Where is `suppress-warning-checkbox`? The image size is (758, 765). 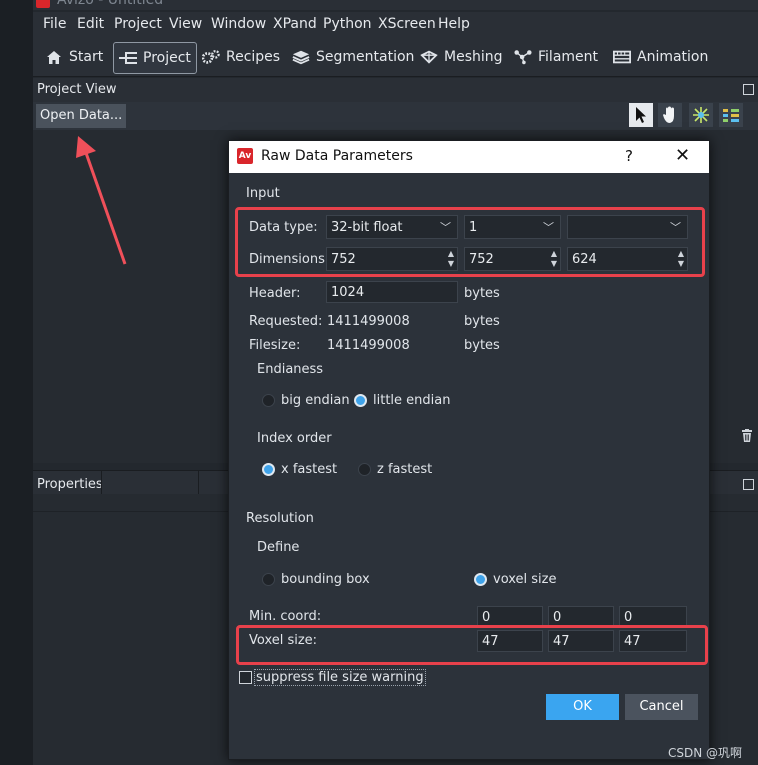
suppress-warning-checkbox is located at coordinates (245, 677).